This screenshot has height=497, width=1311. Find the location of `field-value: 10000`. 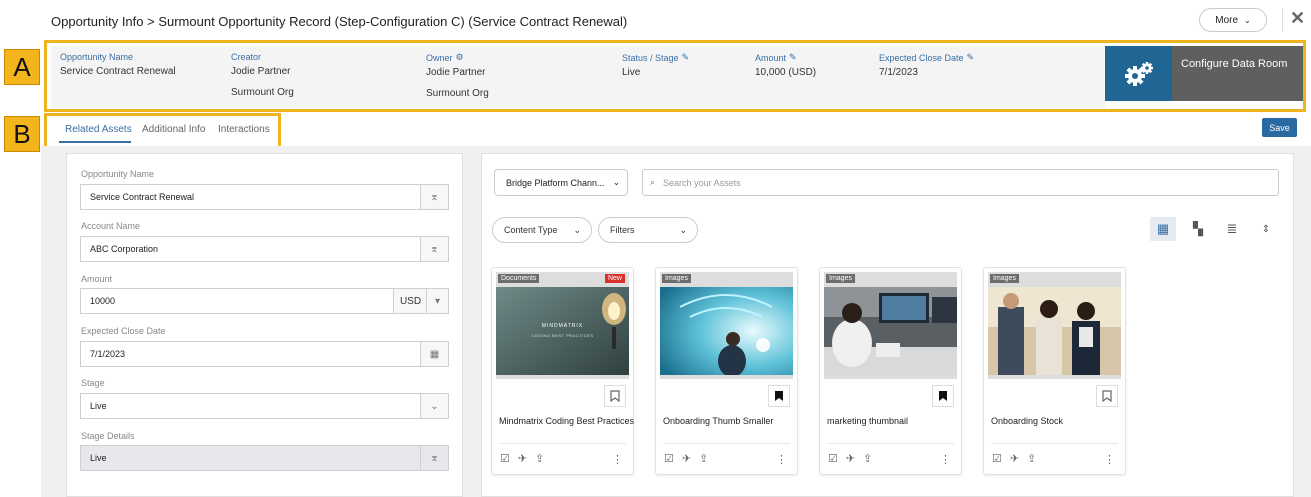

field-value: 10000 is located at coordinates (103, 301).